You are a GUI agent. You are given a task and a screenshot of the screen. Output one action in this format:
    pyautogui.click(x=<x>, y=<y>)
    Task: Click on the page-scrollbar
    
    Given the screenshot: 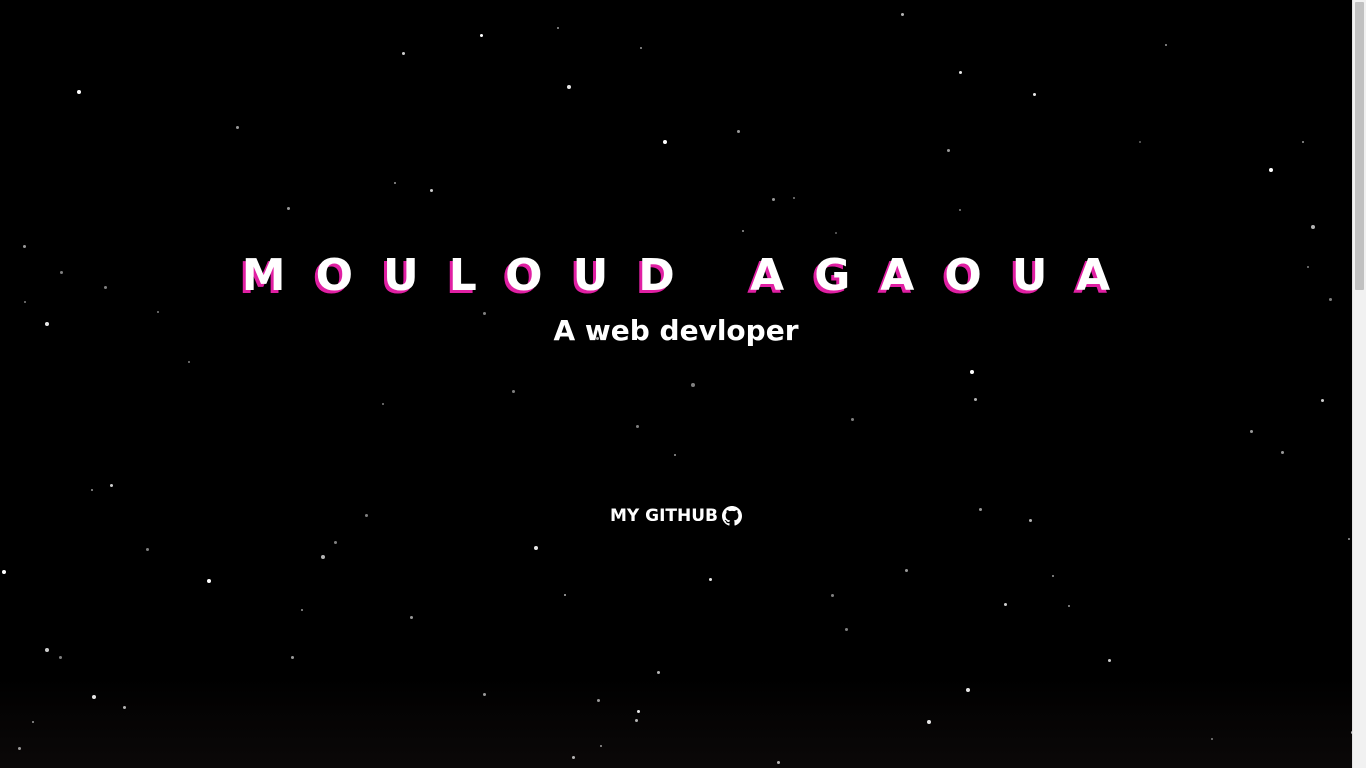 What is the action you would take?
    pyautogui.click(x=1359, y=384)
    